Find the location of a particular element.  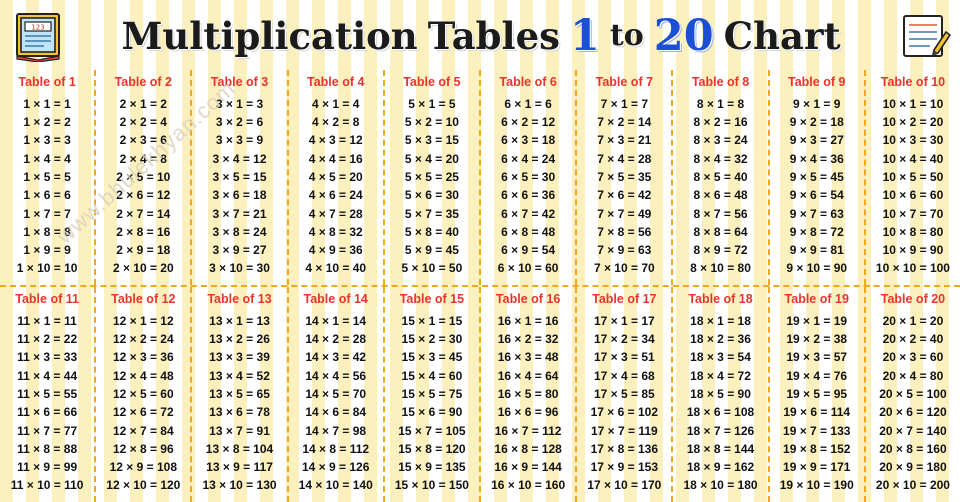

table-row: 17 × 2 = 34 is located at coordinates (624, 339).